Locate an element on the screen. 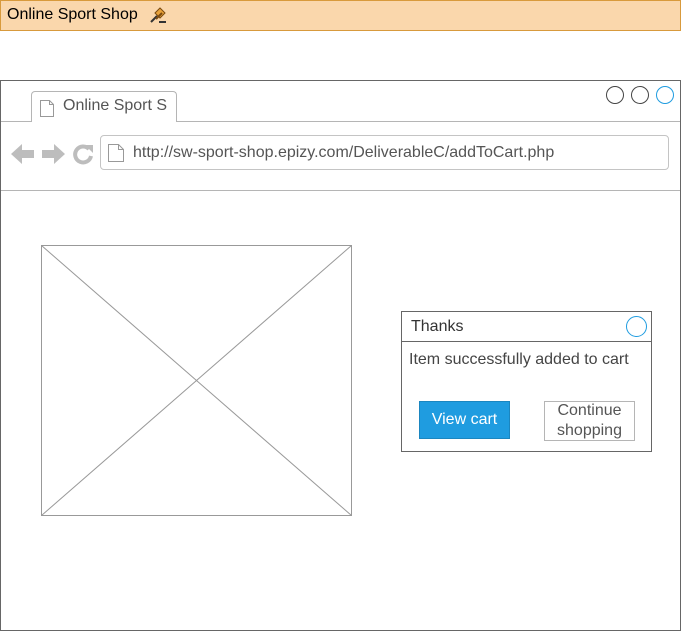 This screenshot has height=631, width=681. dialog-header: Thanks is located at coordinates (526, 327).